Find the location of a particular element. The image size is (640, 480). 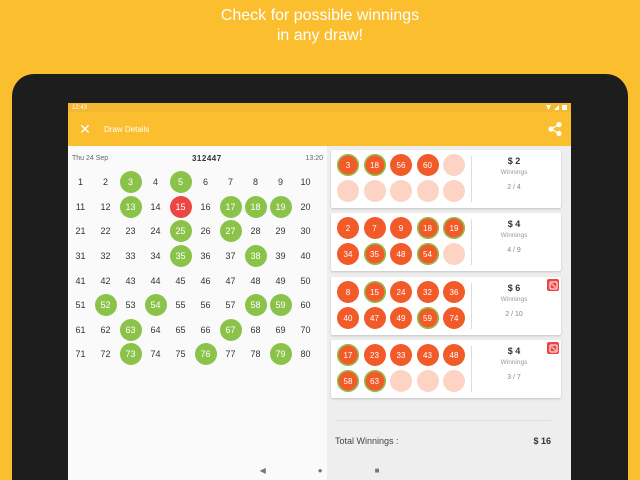

back-button: ◀ is located at coordinates (263, 470).